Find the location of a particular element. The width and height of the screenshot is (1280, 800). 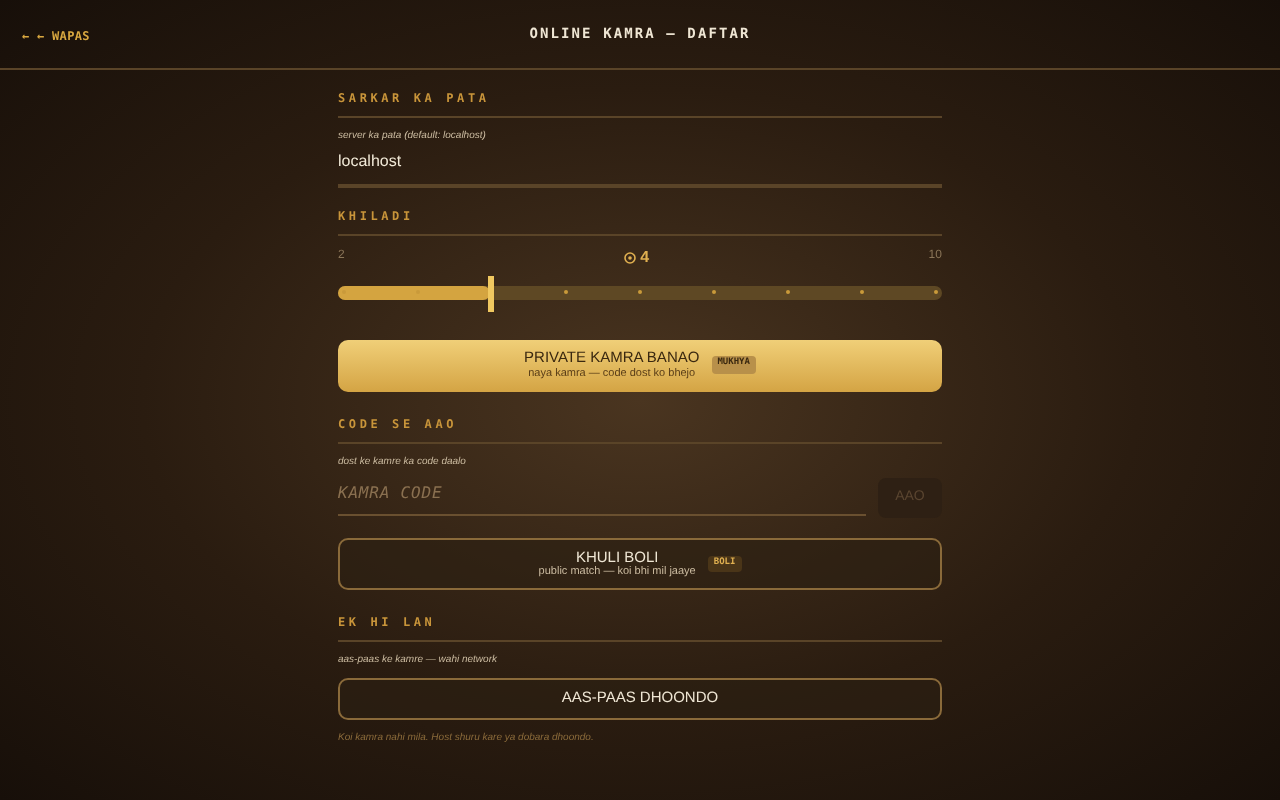

slider is located at coordinates (640, 293).